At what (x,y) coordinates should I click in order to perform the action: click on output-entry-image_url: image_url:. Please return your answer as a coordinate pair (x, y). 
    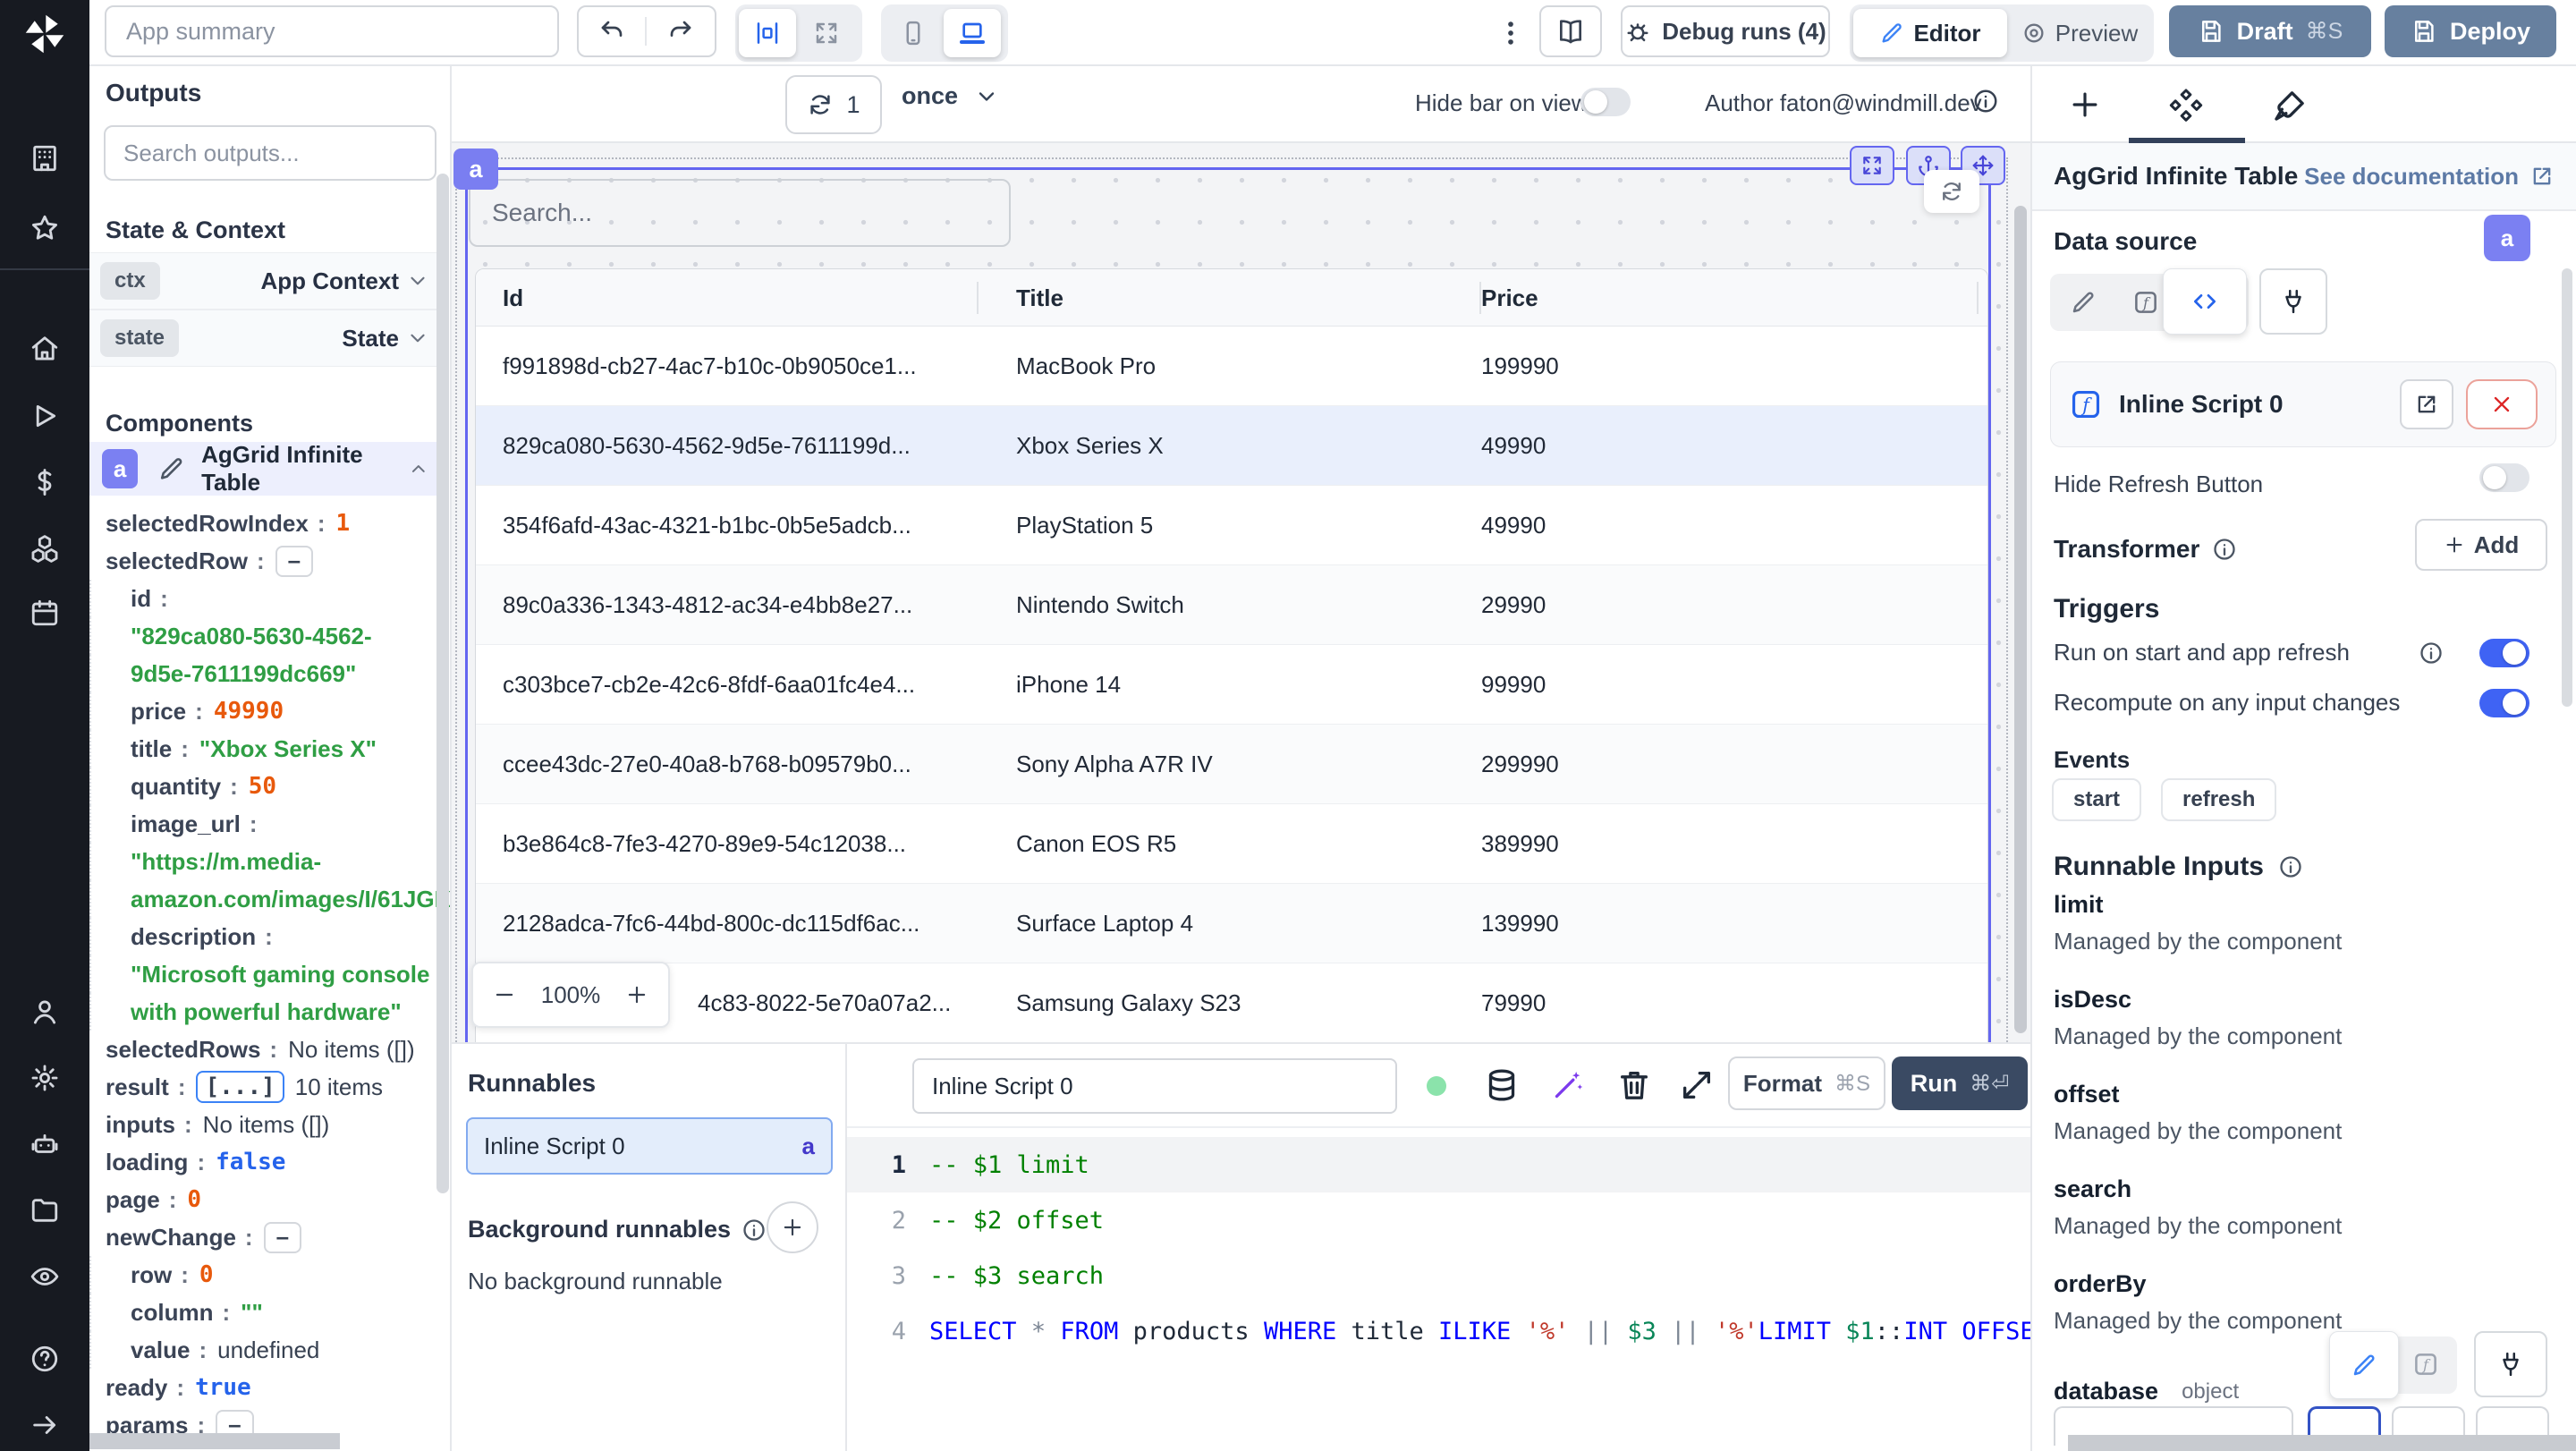
    Looking at the image, I should click on (262, 824).